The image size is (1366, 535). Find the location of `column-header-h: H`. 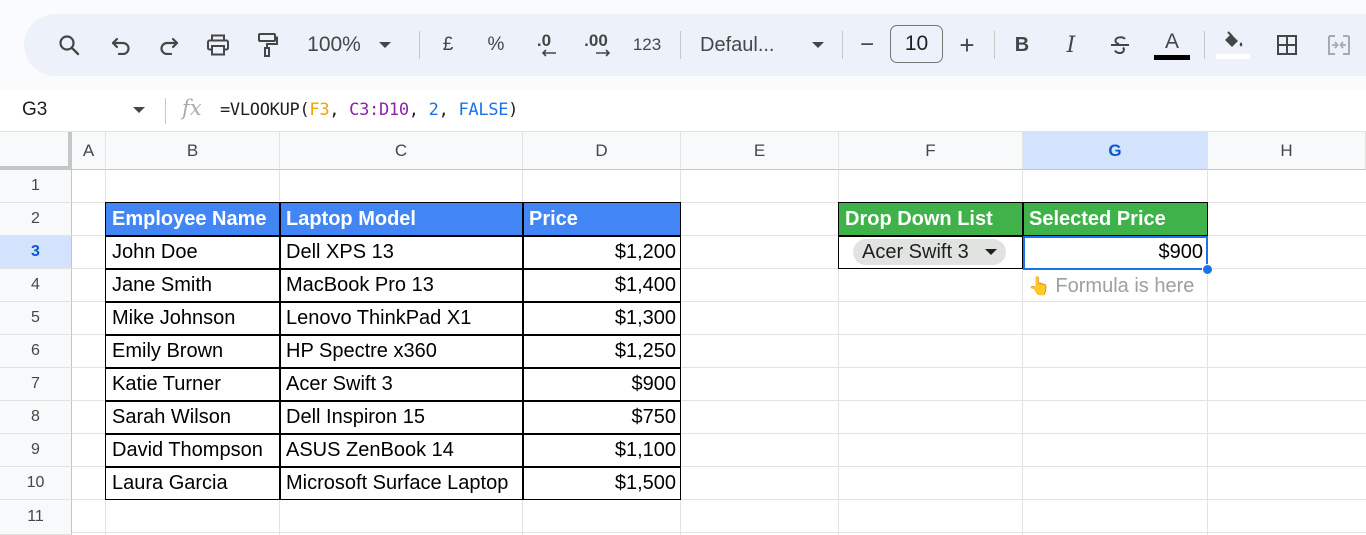

column-header-h: H is located at coordinates (1287, 151).